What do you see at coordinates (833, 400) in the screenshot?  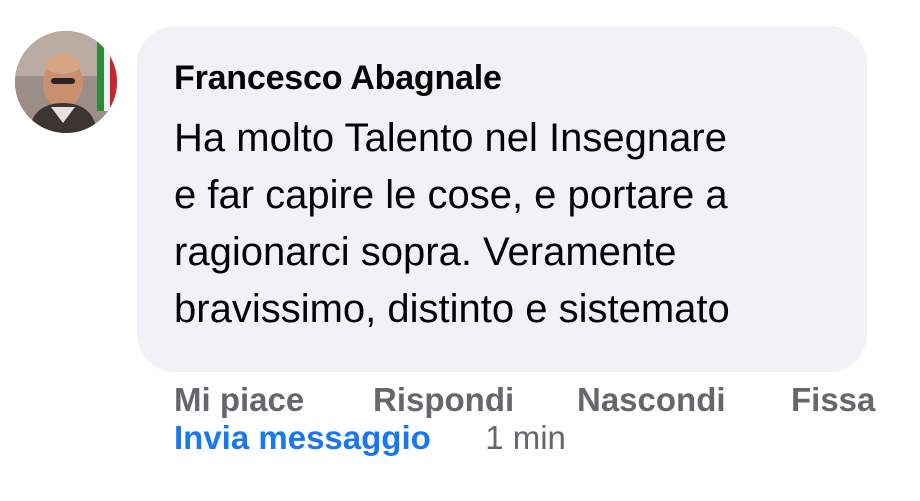 I see `pin-button: Fissa` at bounding box center [833, 400].